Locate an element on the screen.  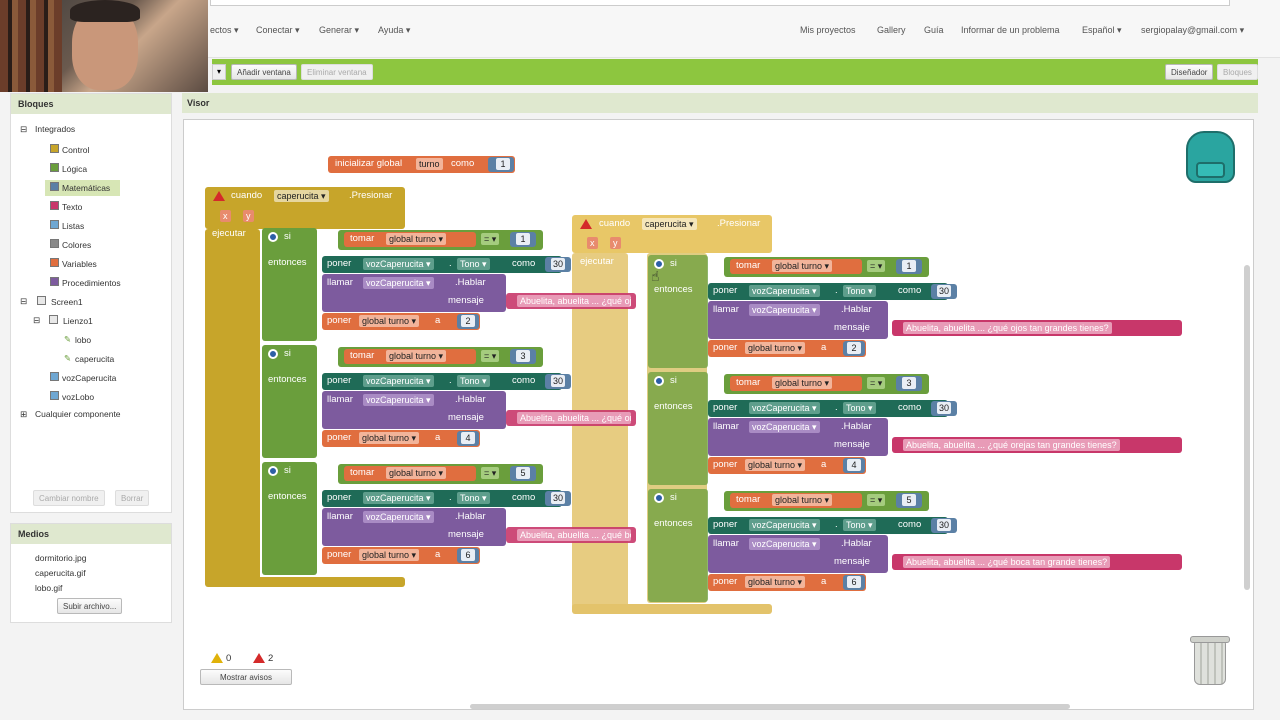
media-file: caperucita.gif is located at coordinates (60, 573).